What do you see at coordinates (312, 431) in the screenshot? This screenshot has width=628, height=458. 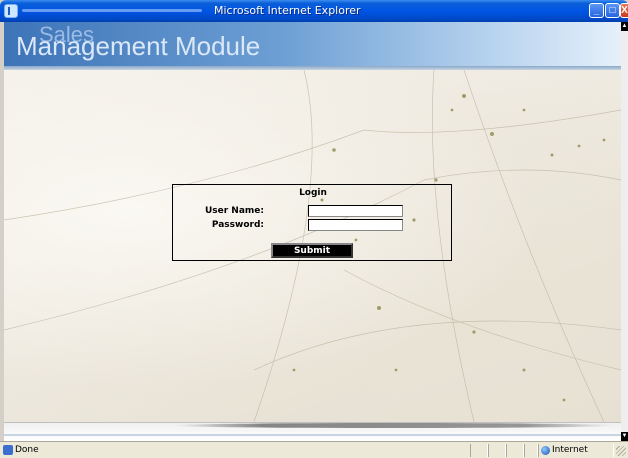 I see `page-footer-band` at bounding box center [312, 431].